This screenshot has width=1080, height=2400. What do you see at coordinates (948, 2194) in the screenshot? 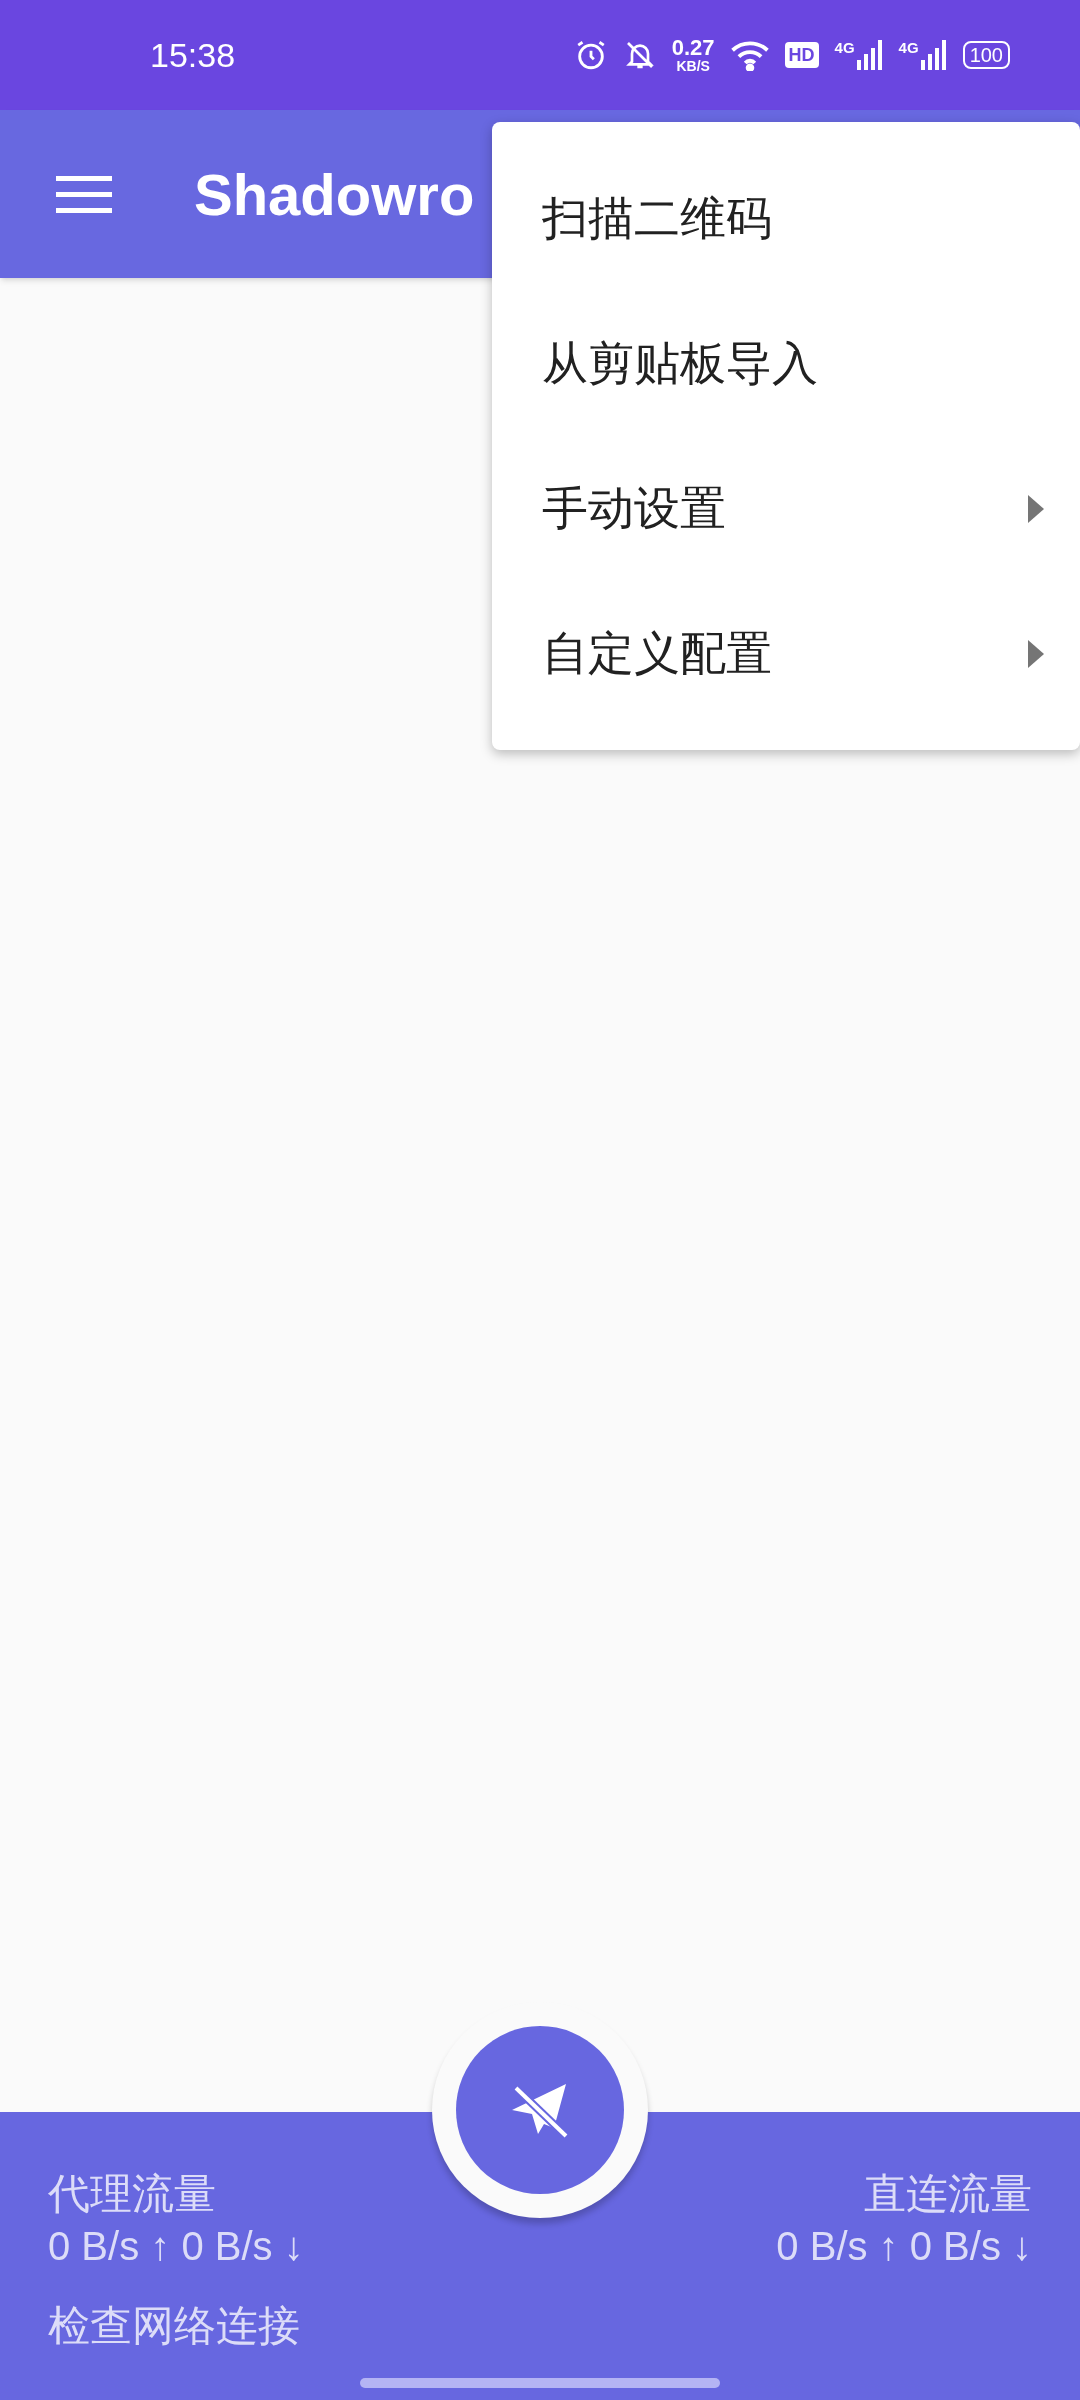
I see `direct-traffic-label: 直连流量` at bounding box center [948, 2194].